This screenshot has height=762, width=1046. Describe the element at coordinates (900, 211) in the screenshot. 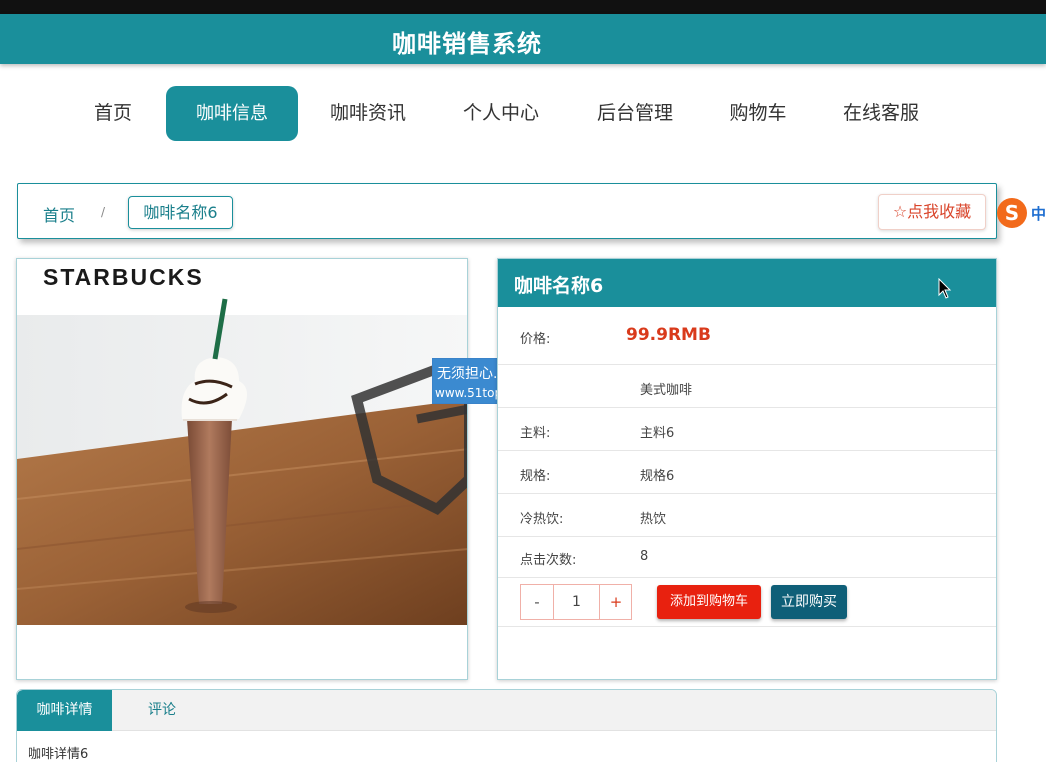

I see `star-outline-icon: ☆` at that location.